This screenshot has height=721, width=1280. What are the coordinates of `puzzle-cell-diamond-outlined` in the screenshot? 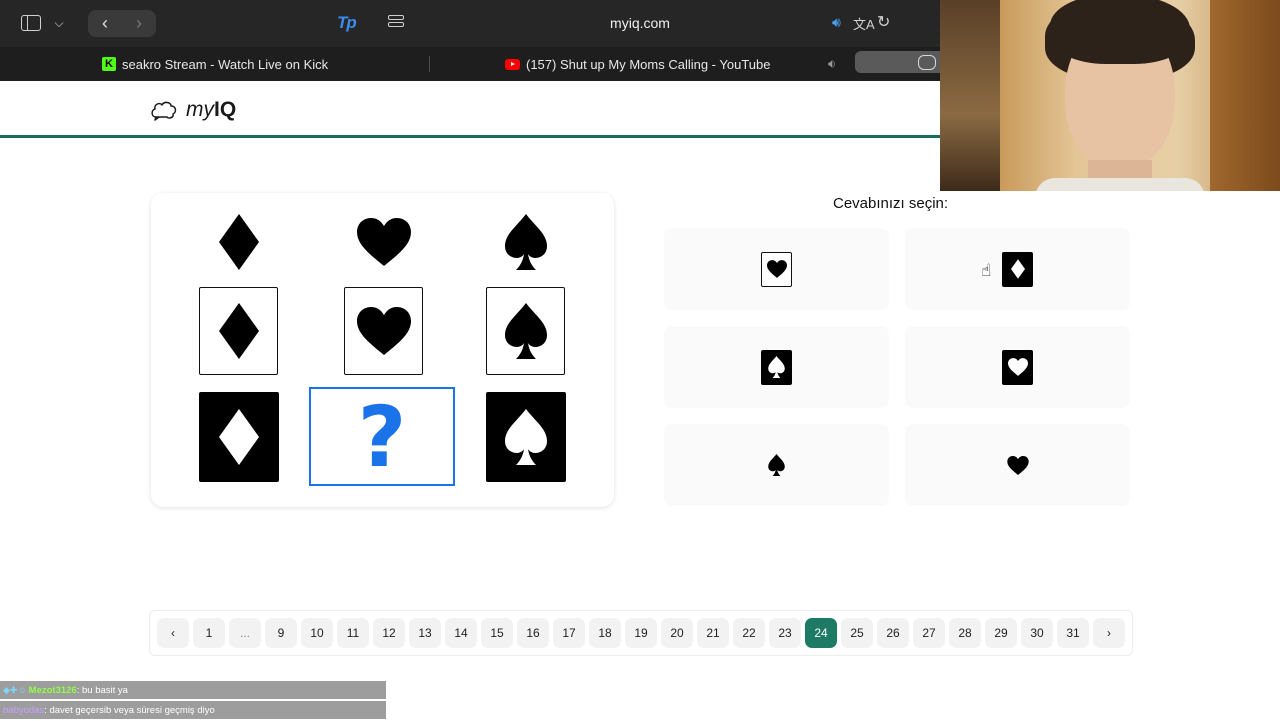 It's located at (238, 331).